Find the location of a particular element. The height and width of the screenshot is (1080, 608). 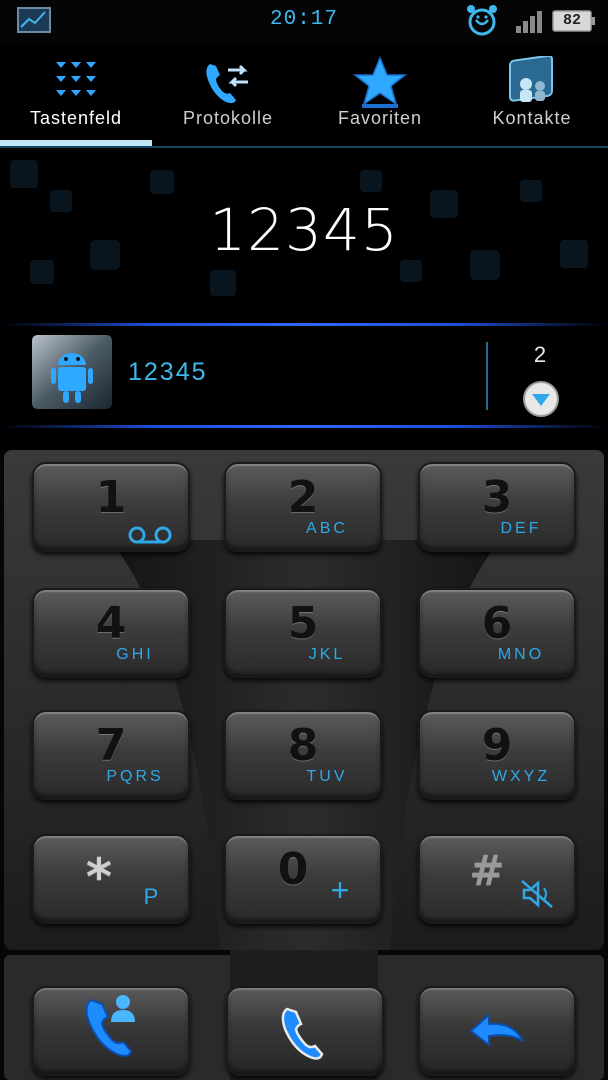

phone-icon is located at coordinates (302, 1033).